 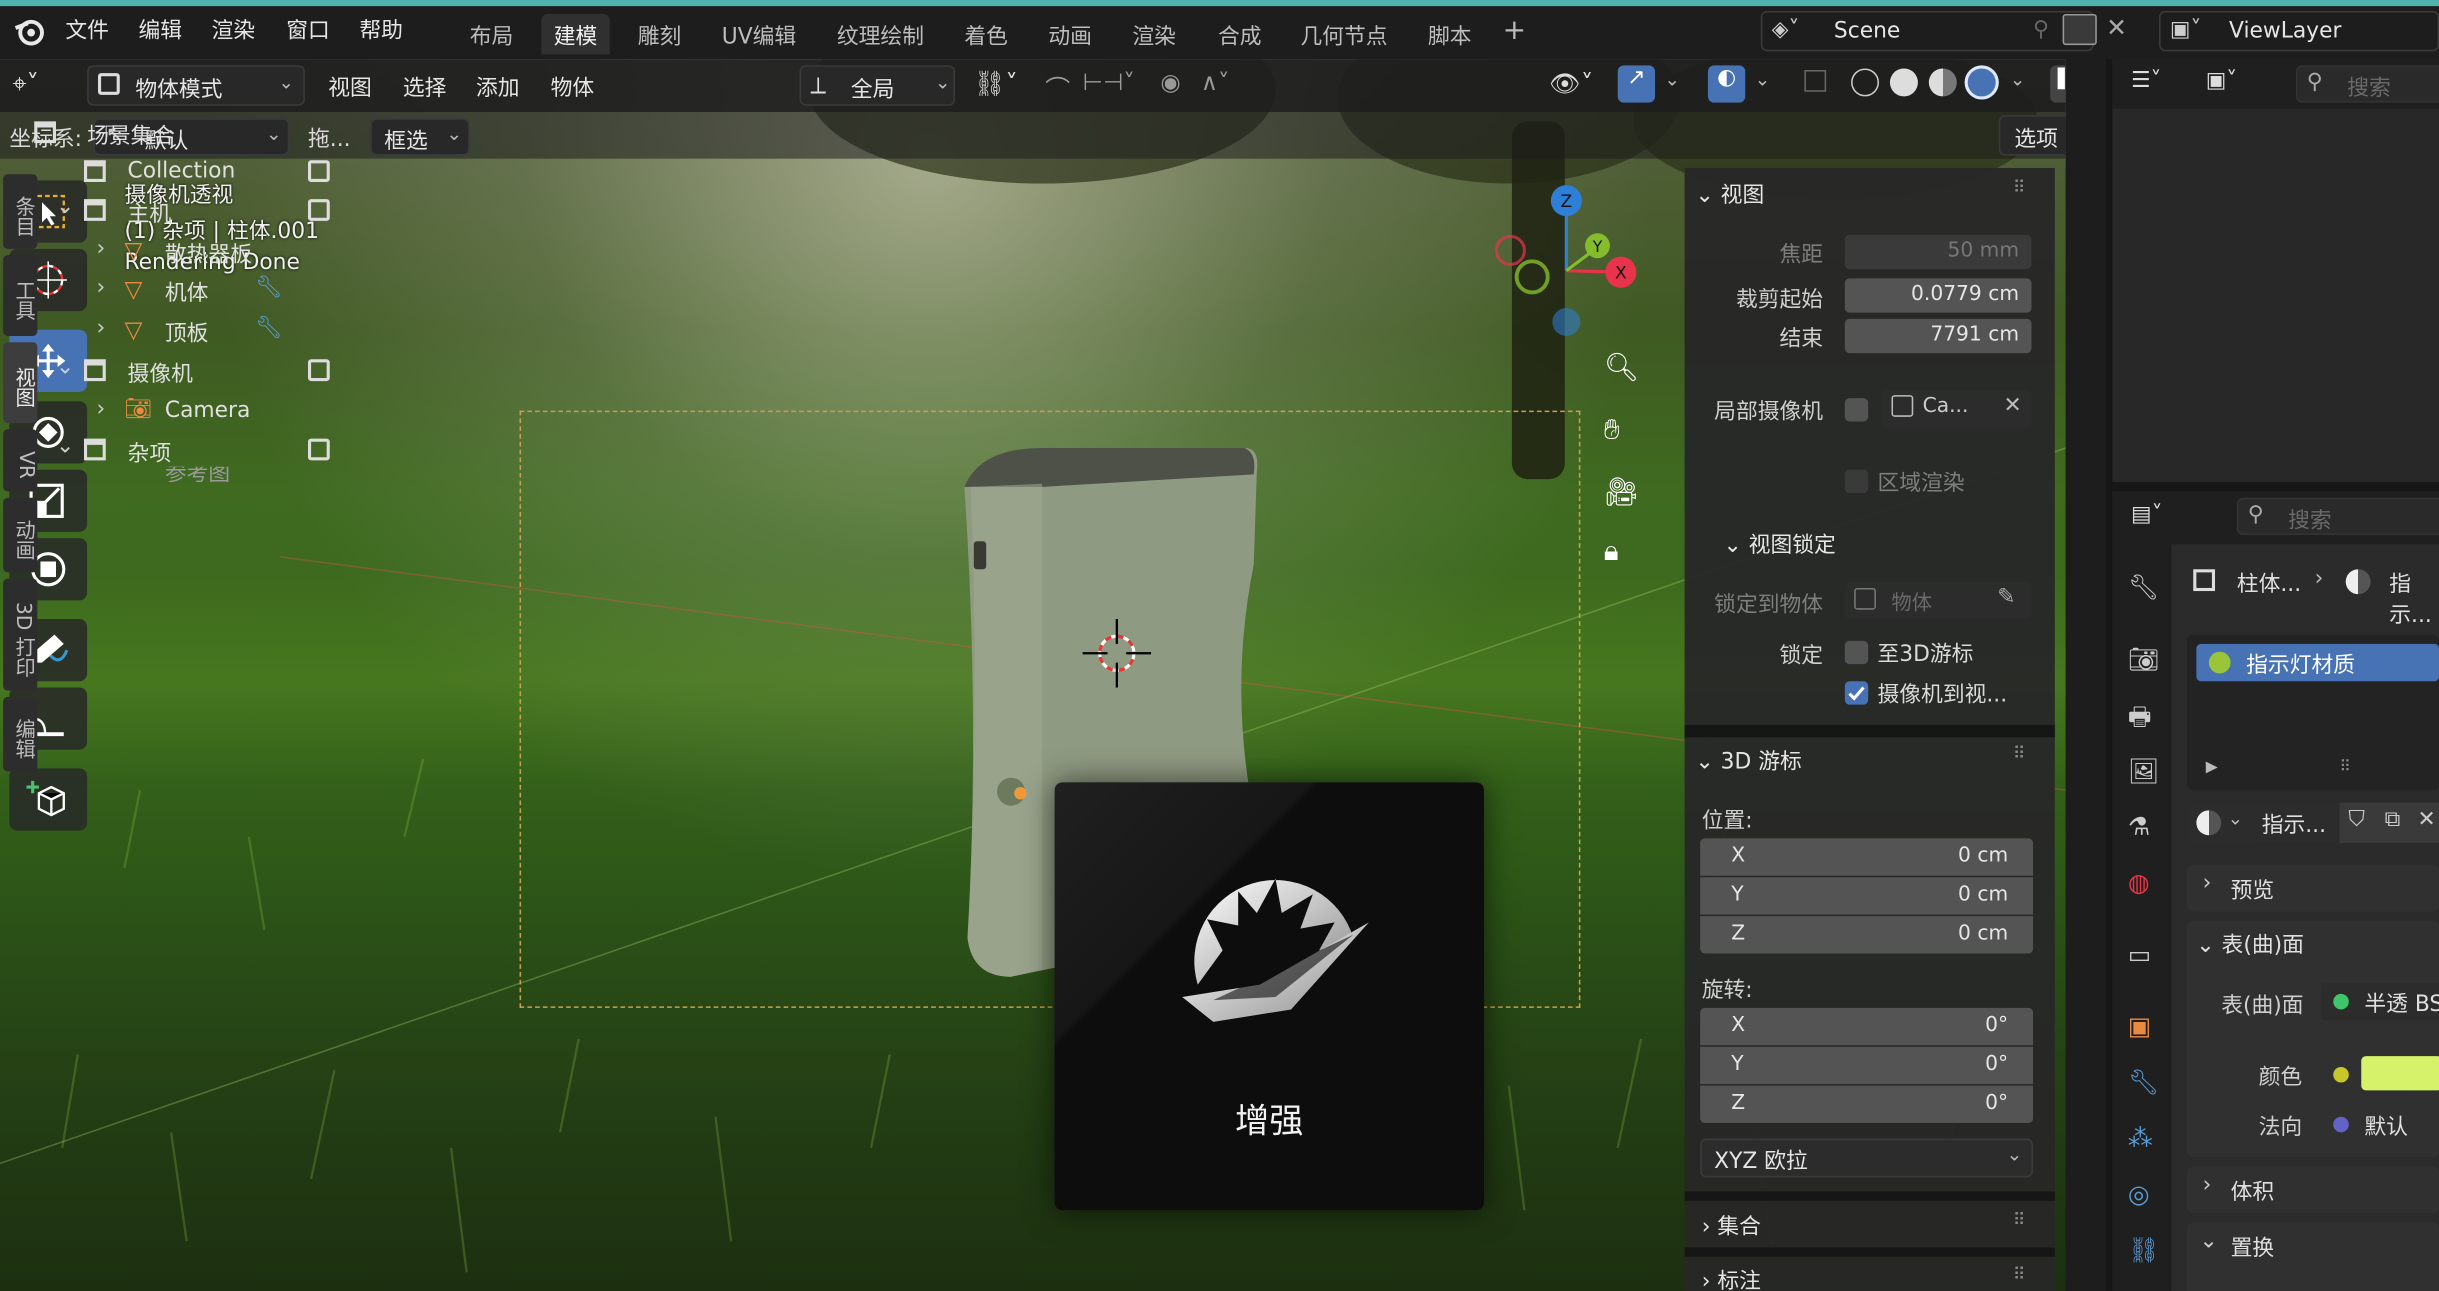 I want to click on navigation-gizmo: Z Y X, so click(x=1564, y=265).